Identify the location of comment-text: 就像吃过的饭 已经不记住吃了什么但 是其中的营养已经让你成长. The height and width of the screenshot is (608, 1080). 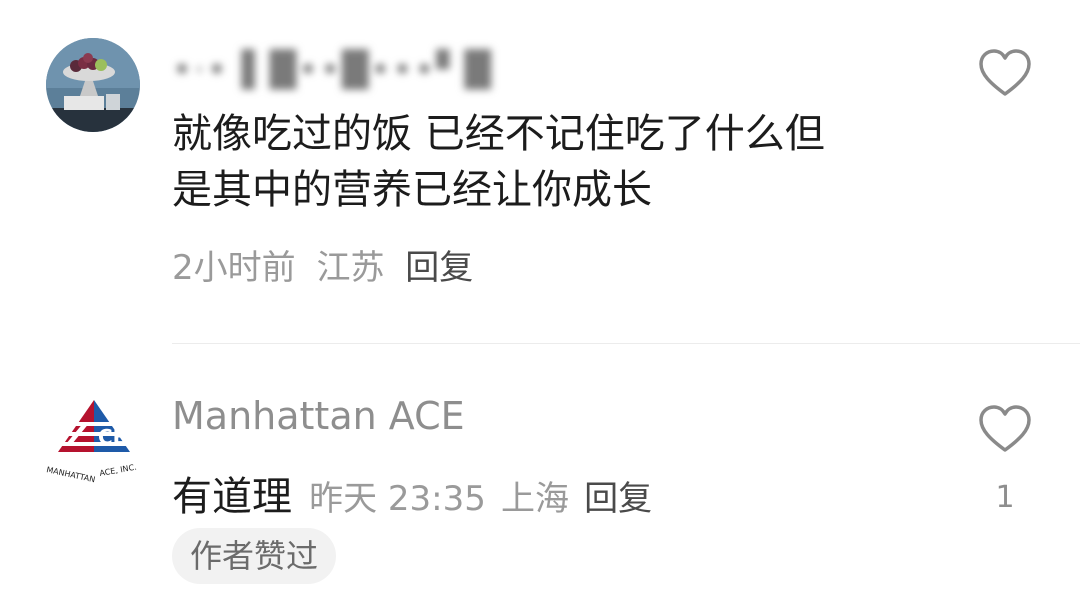
(552, 162).